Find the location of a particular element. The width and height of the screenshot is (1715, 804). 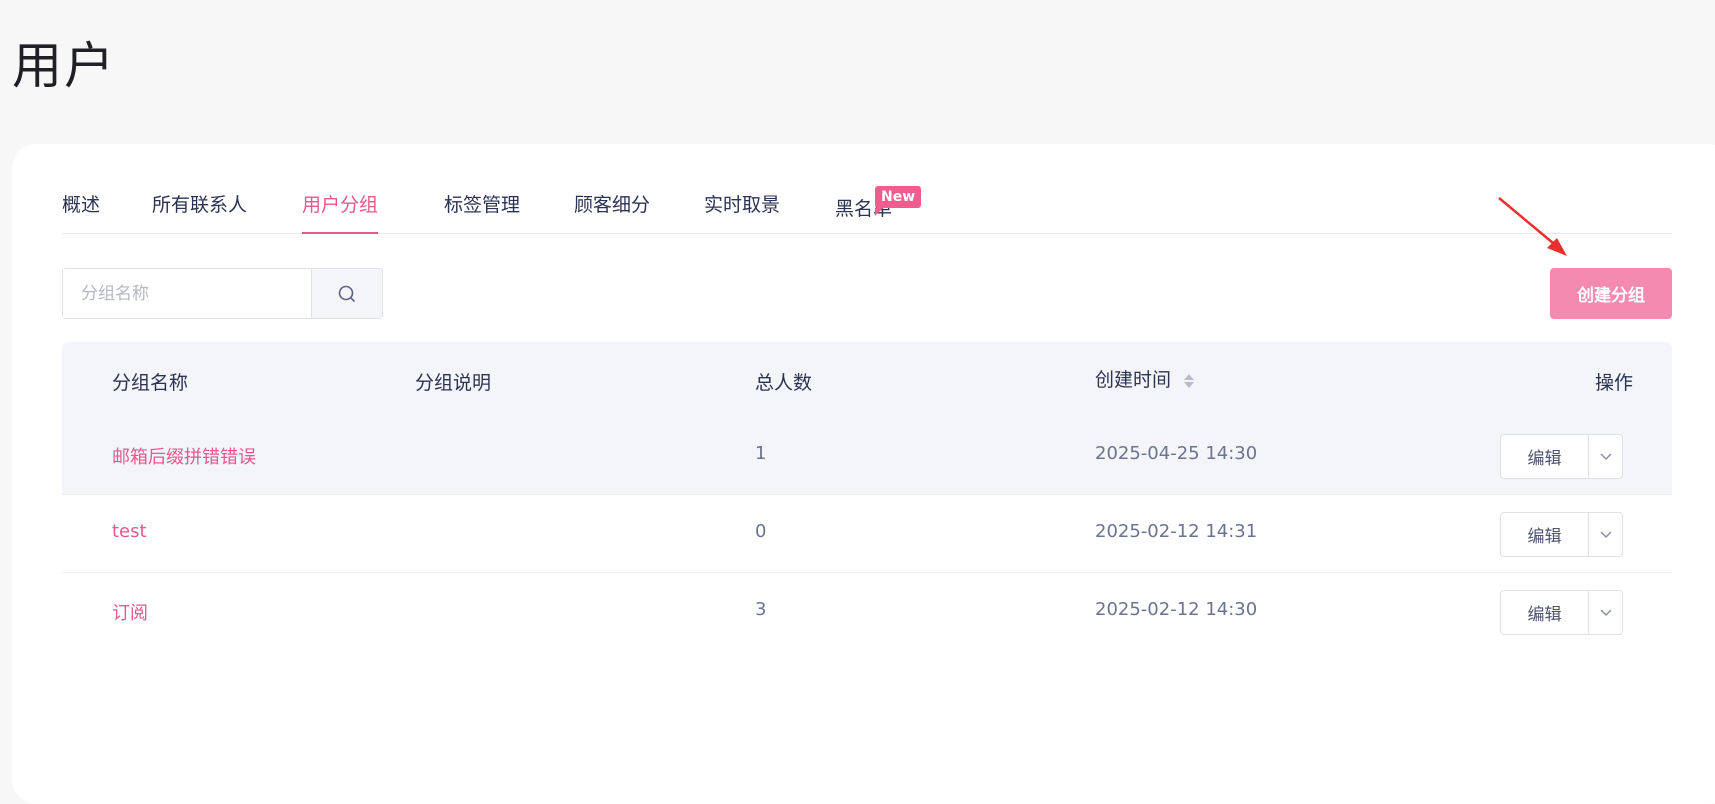

table-row: 邮箱后缀拼错错误 1 2025-04-25 14:30 编辑 is located at coordinates (867, 456).